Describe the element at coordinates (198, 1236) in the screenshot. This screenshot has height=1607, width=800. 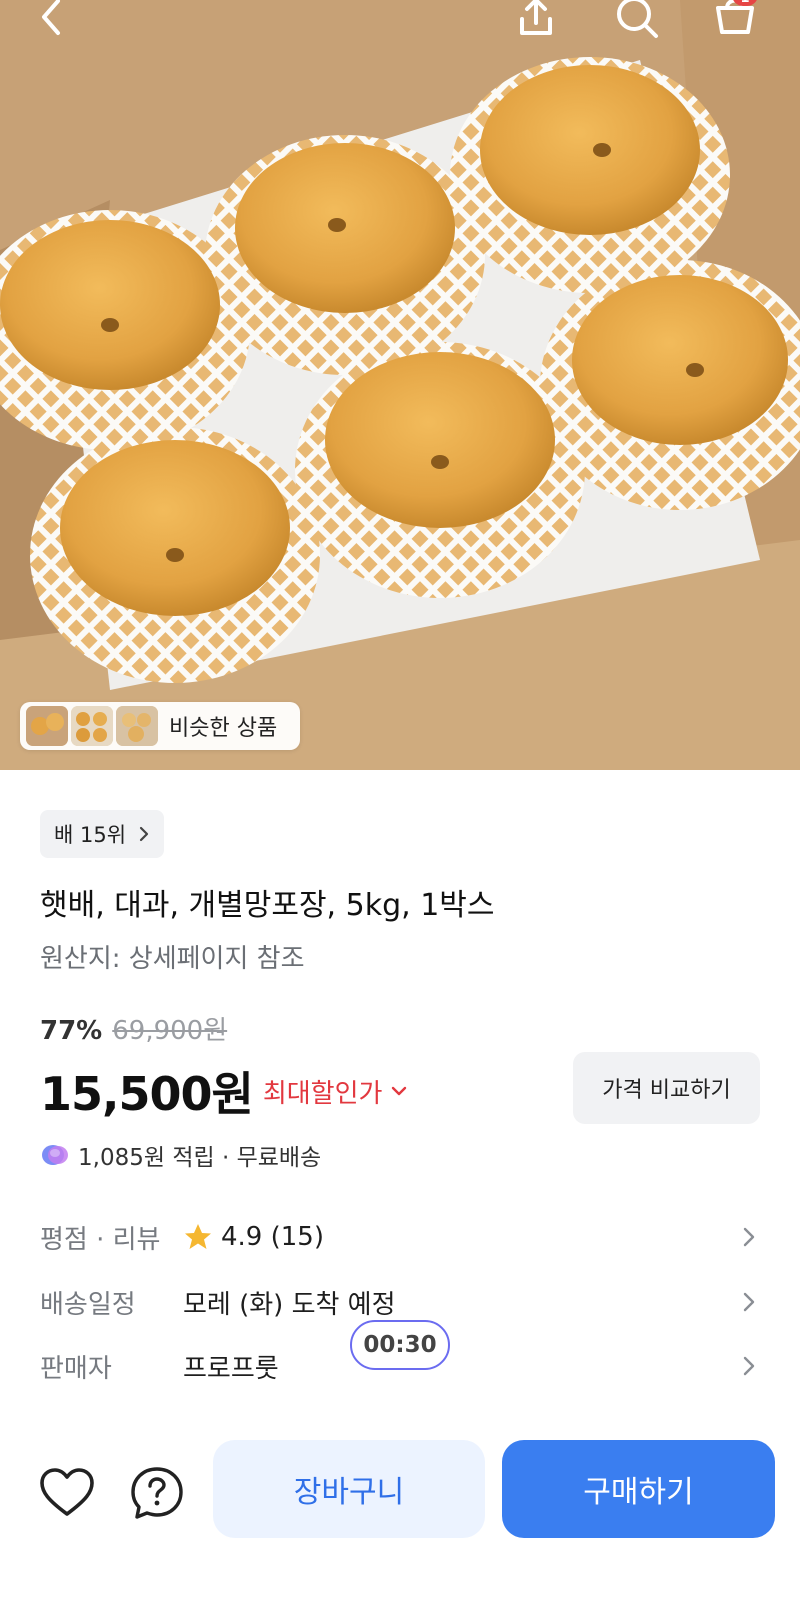
I see `star-icon` at that location.